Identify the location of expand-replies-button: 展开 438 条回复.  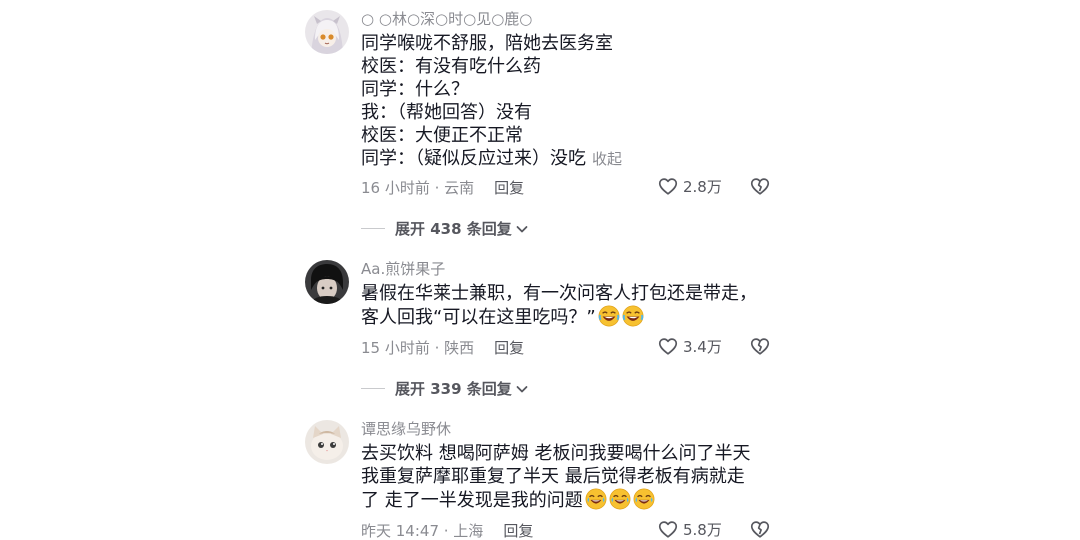
(445, 228).